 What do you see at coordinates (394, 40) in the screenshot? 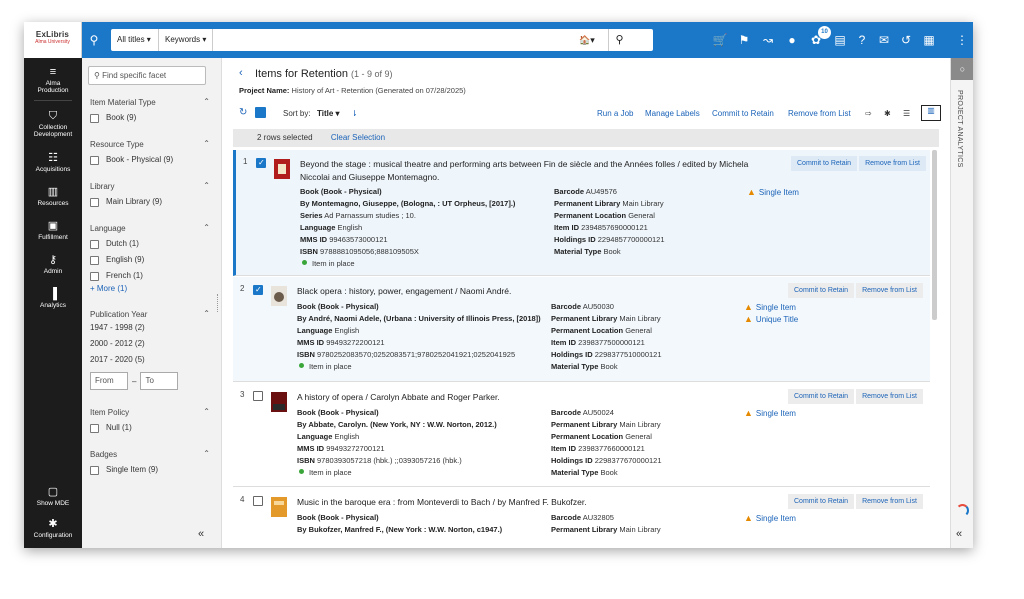
I see `search-input` at bounding box center [394, 40].